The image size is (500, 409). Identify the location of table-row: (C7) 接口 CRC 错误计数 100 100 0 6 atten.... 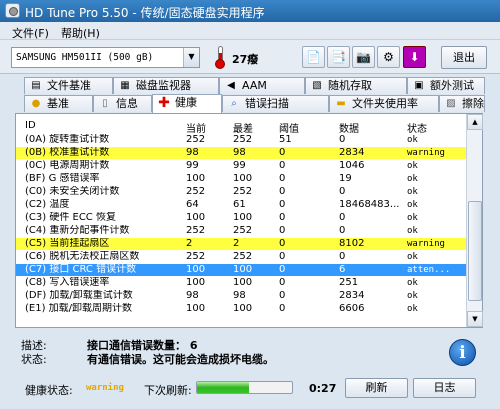
(241, 270).